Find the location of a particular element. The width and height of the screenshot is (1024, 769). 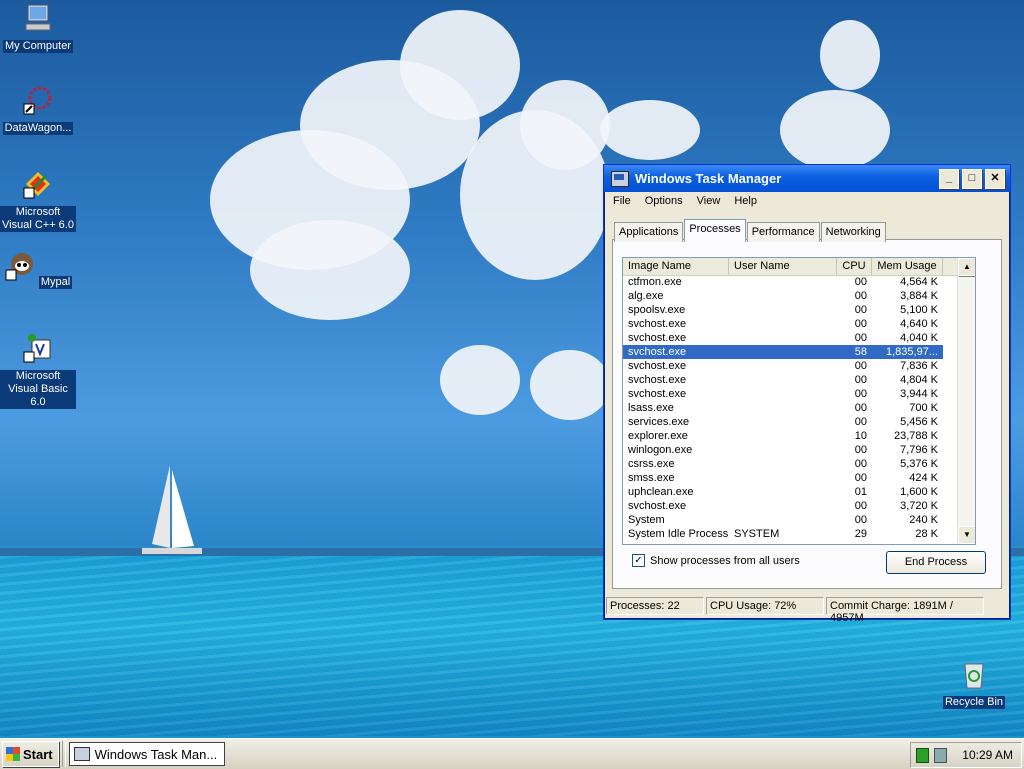

desktop-icon-msvc: Microsoft Visual C++ 6.0 is located at coordinates (38, 200).